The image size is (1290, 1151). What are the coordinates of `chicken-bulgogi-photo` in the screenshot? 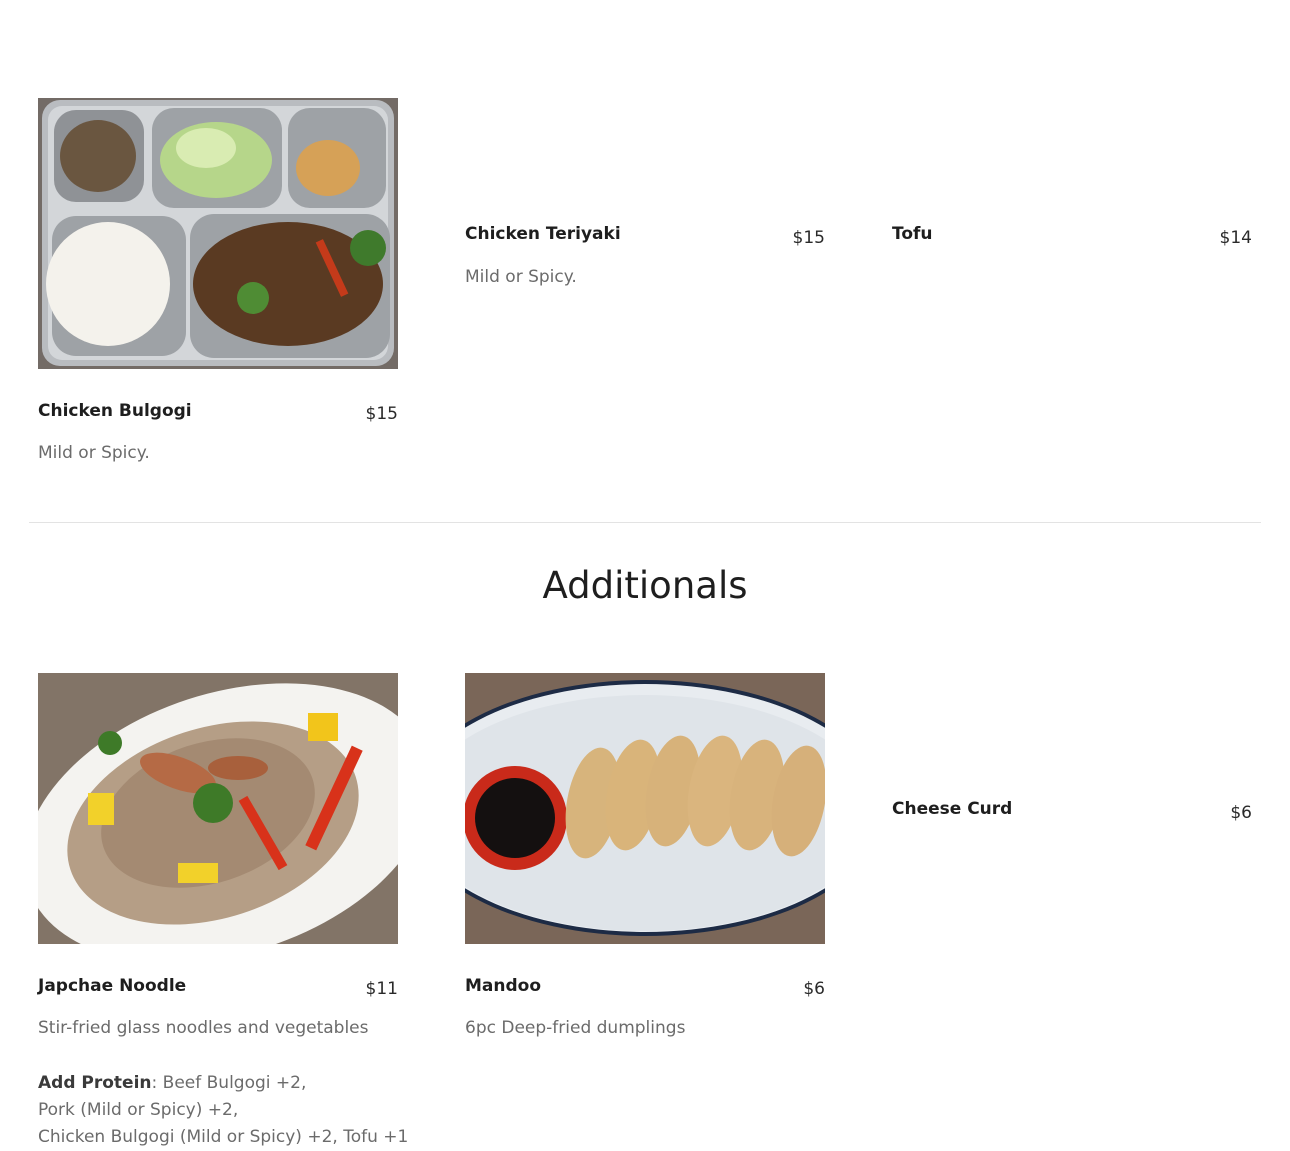 It's located at (218, 233).